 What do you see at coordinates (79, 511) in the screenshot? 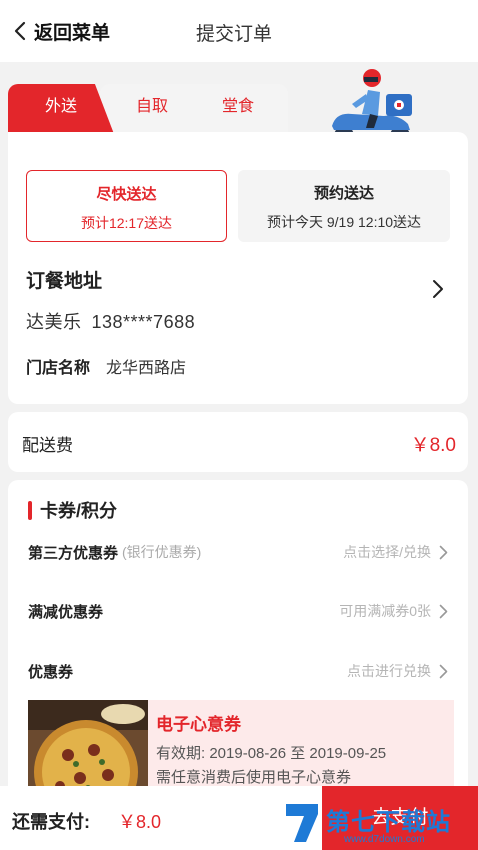
I see `coupon-title: 卡券/积分` at bounding box center [79, 511].